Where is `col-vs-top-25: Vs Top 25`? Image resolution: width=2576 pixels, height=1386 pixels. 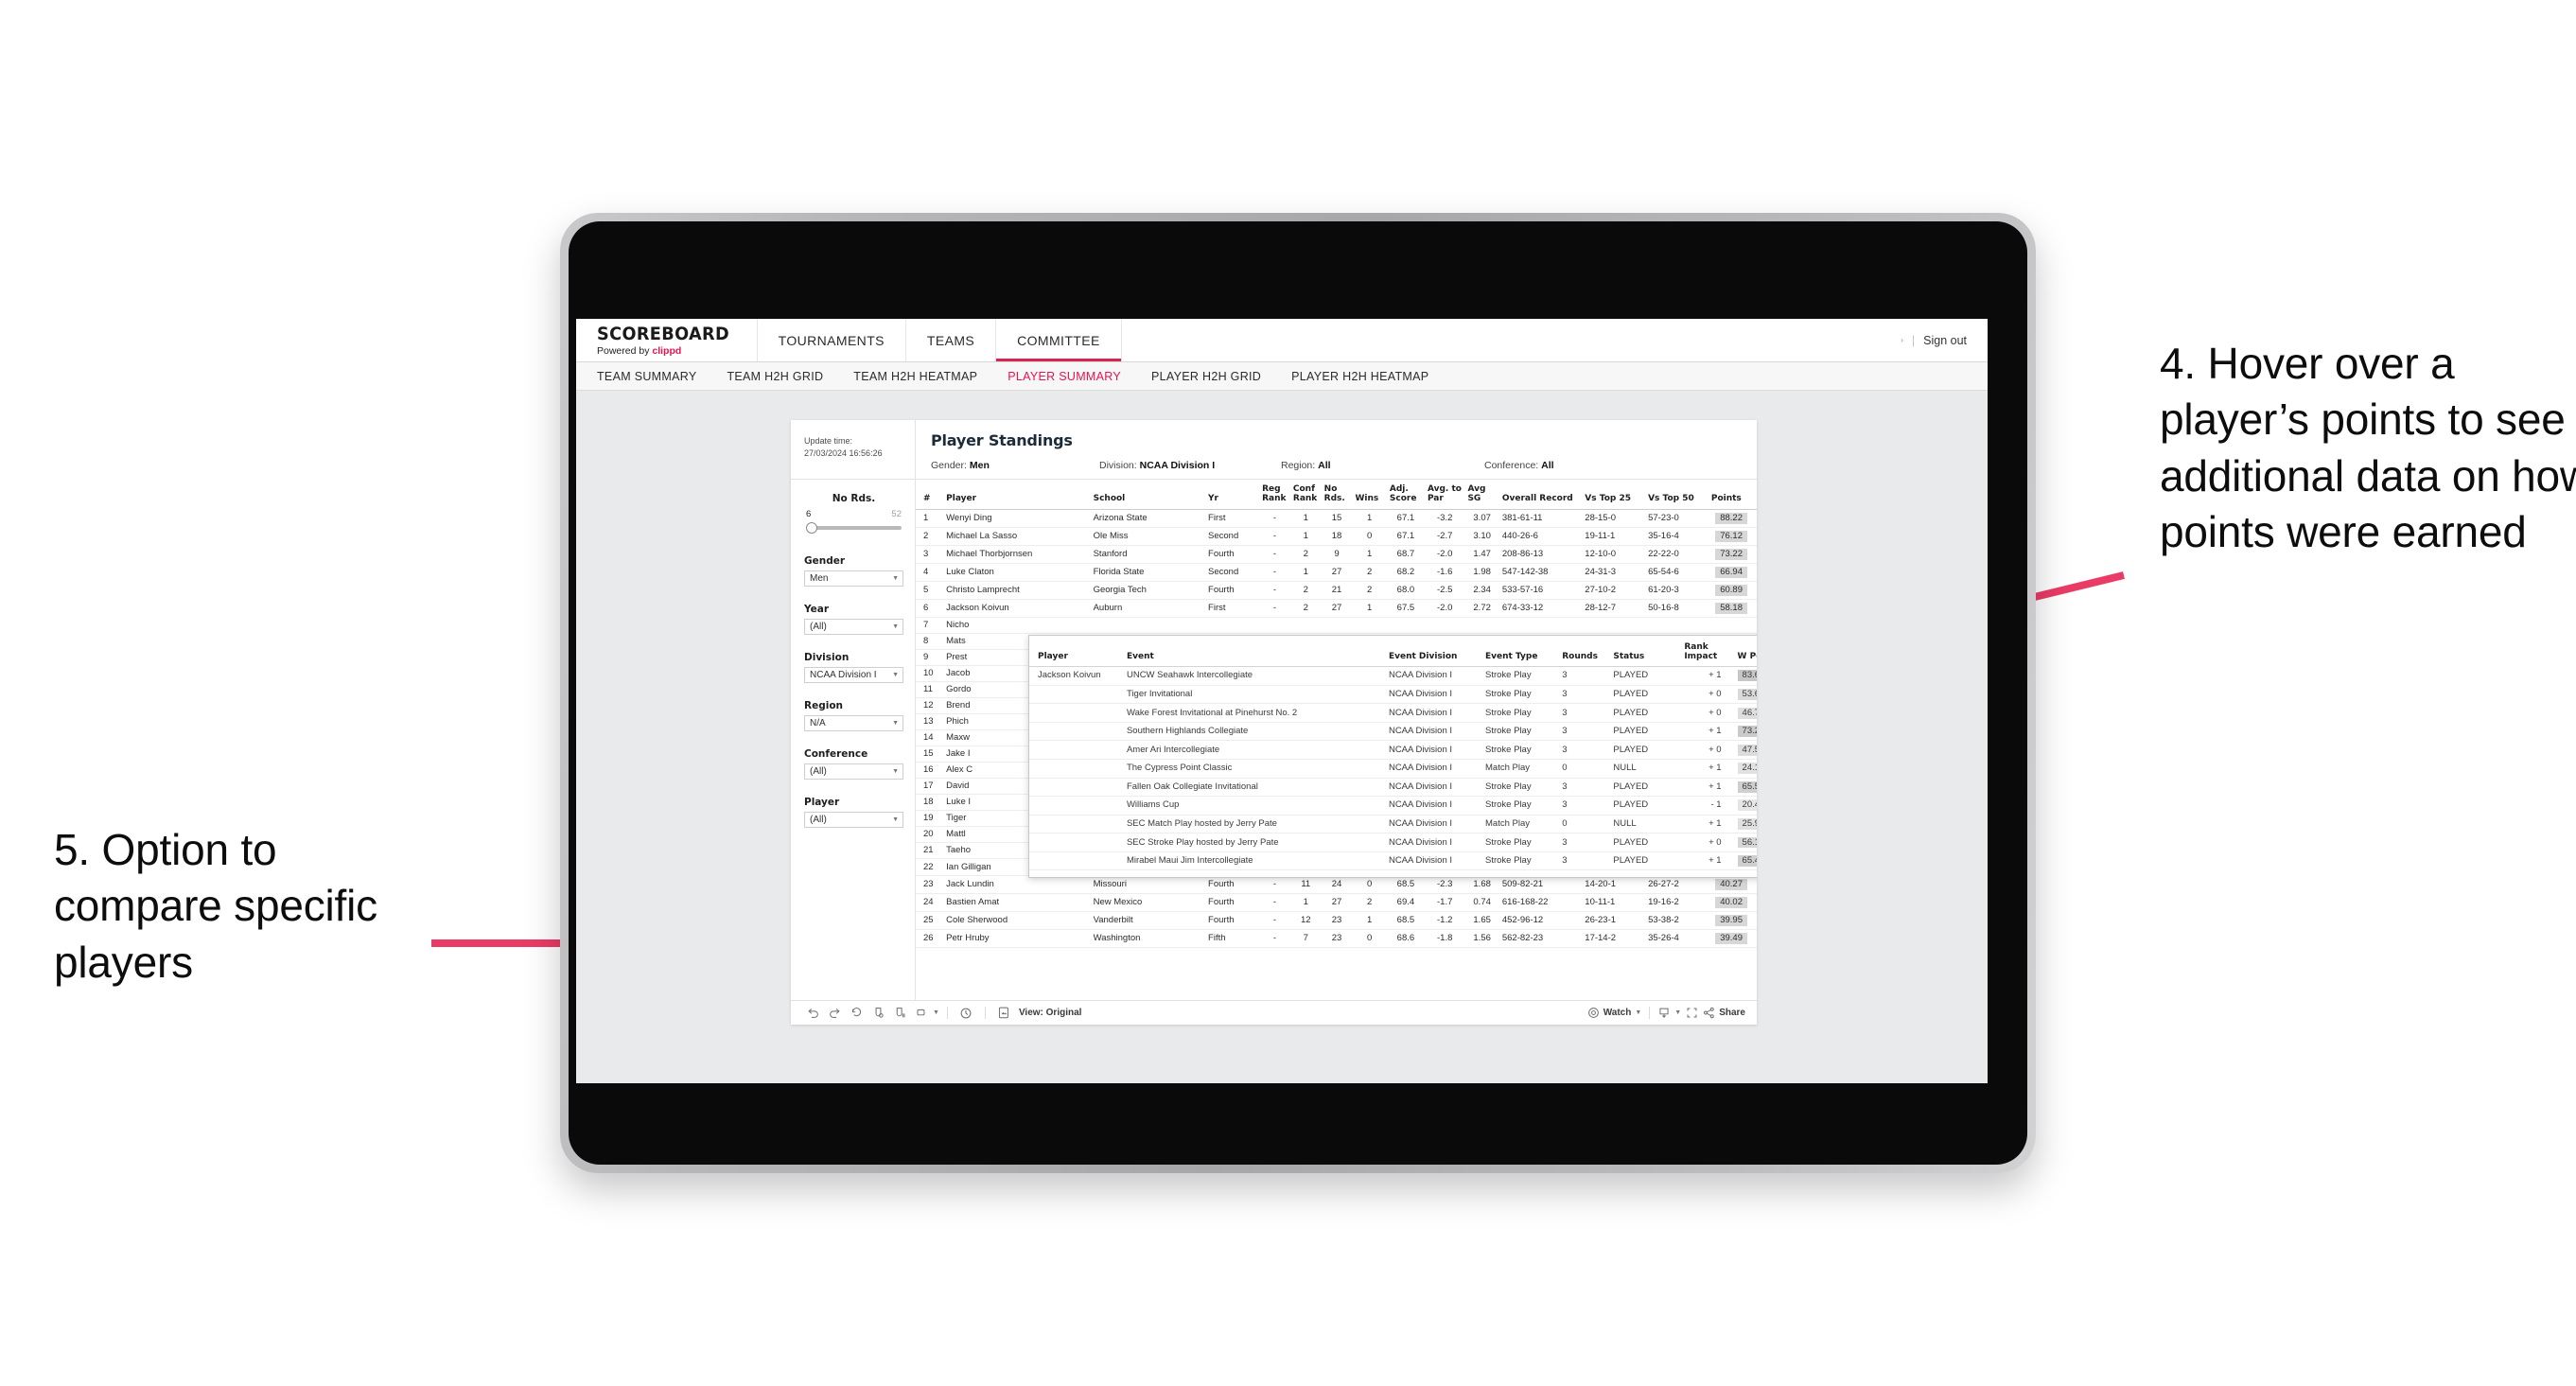 col-vs-top-25: Vs Top 25 is located at coordinates (1614, 496).